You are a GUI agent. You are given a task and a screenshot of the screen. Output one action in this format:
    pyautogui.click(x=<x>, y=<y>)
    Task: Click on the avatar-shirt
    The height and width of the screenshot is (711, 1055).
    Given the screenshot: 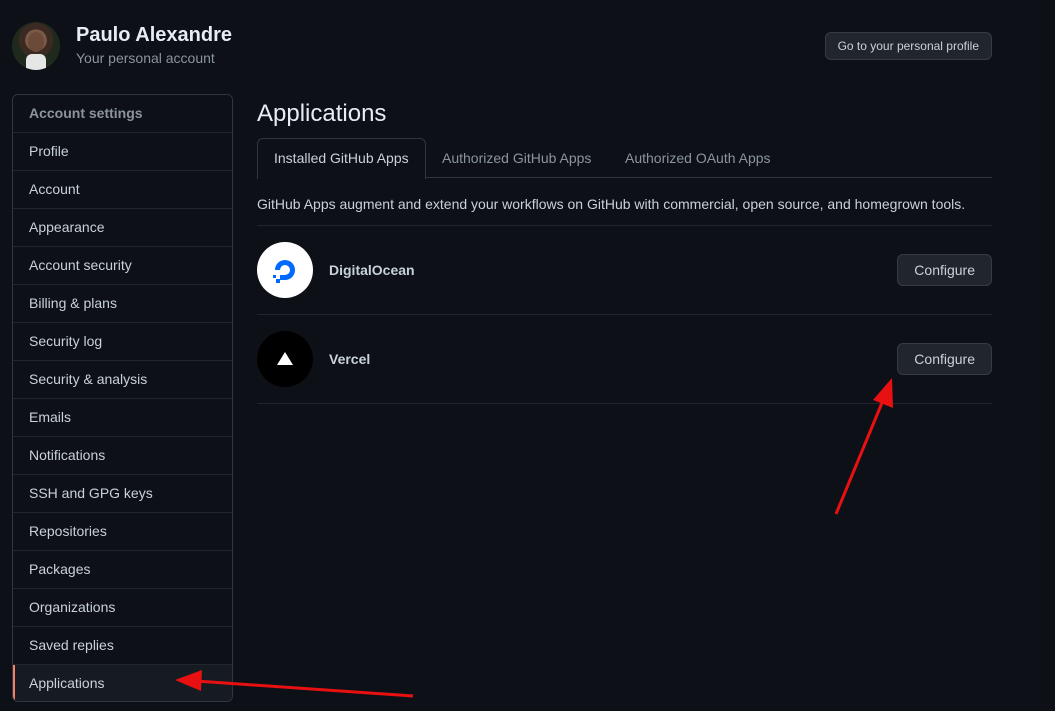 What is the action you would take?
    pyautogui.click(x=36, y=62)
    